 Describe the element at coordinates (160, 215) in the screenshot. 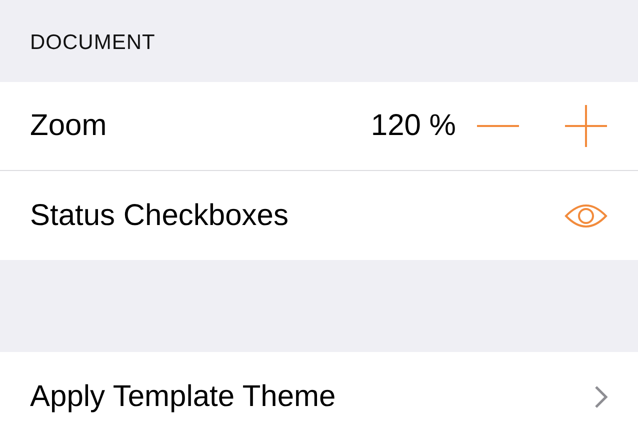

I see `row-label: Status Checkboxes` at that location.